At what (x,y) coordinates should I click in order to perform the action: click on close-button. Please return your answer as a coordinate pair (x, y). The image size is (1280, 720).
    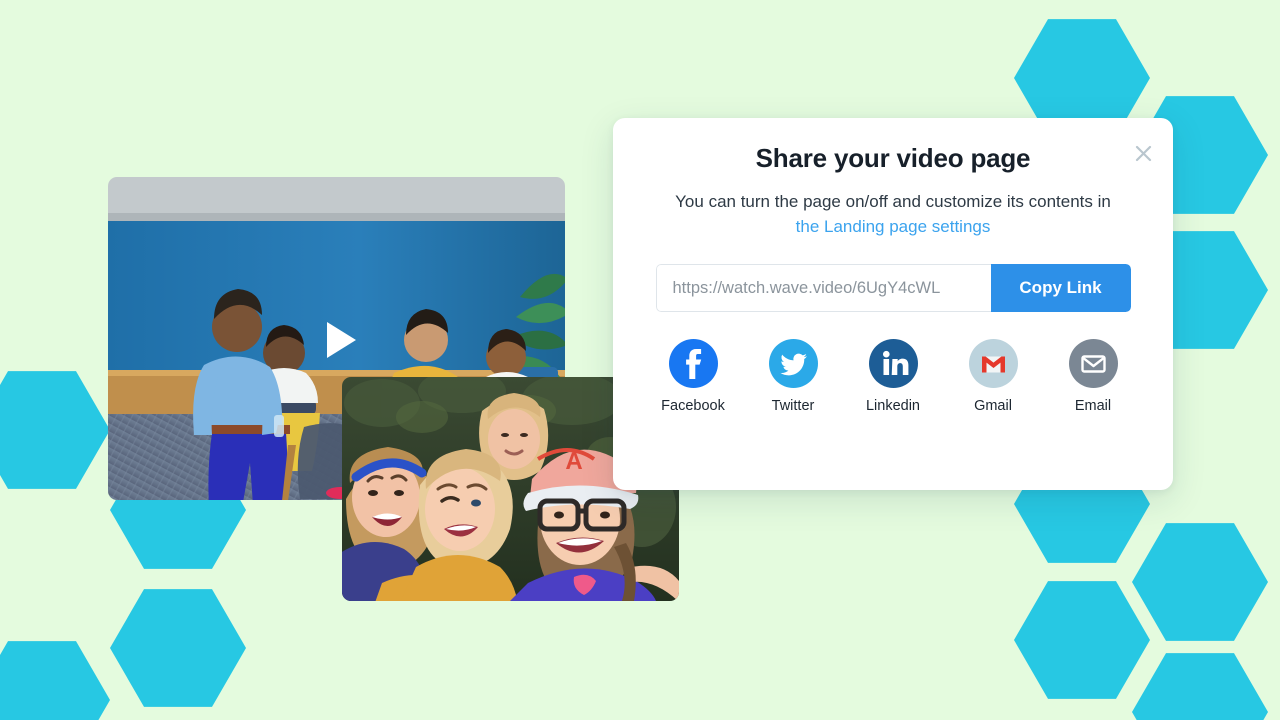
    Looking at the image, I should click on (1143, 153).